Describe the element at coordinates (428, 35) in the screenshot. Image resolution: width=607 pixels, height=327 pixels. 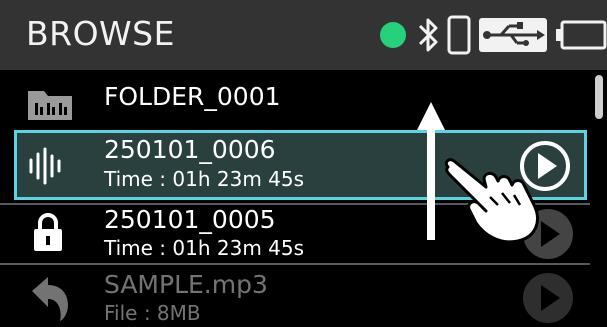
I see `bluetooth-icon` at that location.